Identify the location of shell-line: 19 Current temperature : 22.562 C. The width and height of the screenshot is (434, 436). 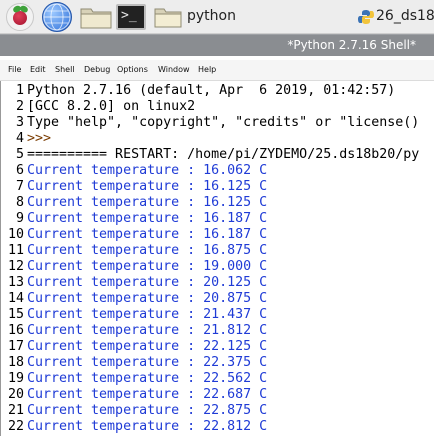
(217, 379).